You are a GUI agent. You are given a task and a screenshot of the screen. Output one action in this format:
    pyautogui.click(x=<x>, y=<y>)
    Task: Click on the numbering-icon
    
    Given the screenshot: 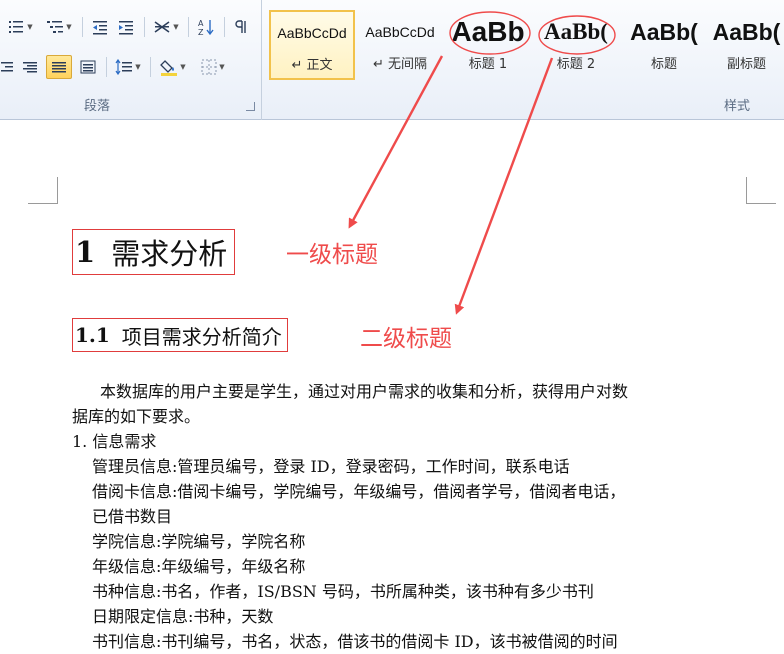 What is the action you would take?
    pyautogui.click(x=55, y=27)
    